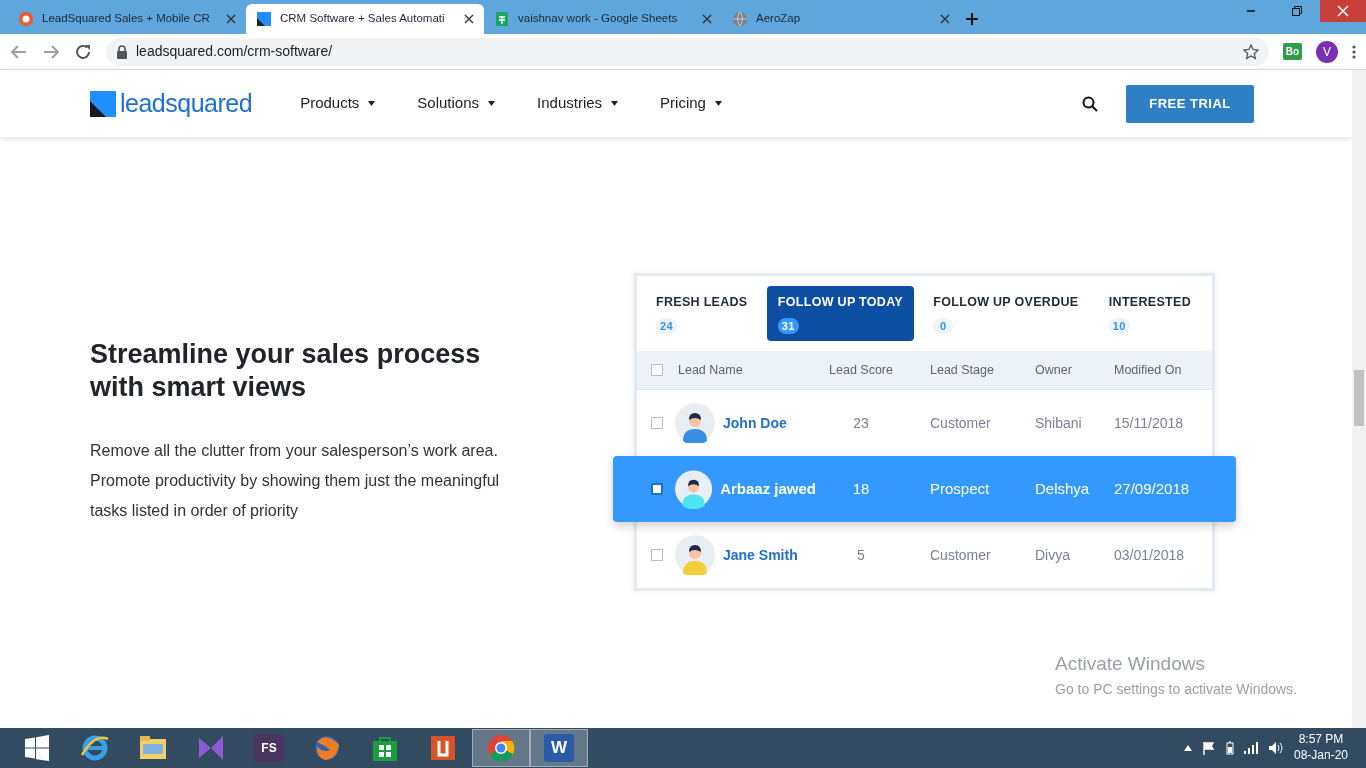 Image resolution: width=1366 pixels, height=768 pixels. What do you see at coordinates (1152, 488) in the screenshot?
I see `table-cell-text: 27/09/2018` at bounding box center [1152, 488].